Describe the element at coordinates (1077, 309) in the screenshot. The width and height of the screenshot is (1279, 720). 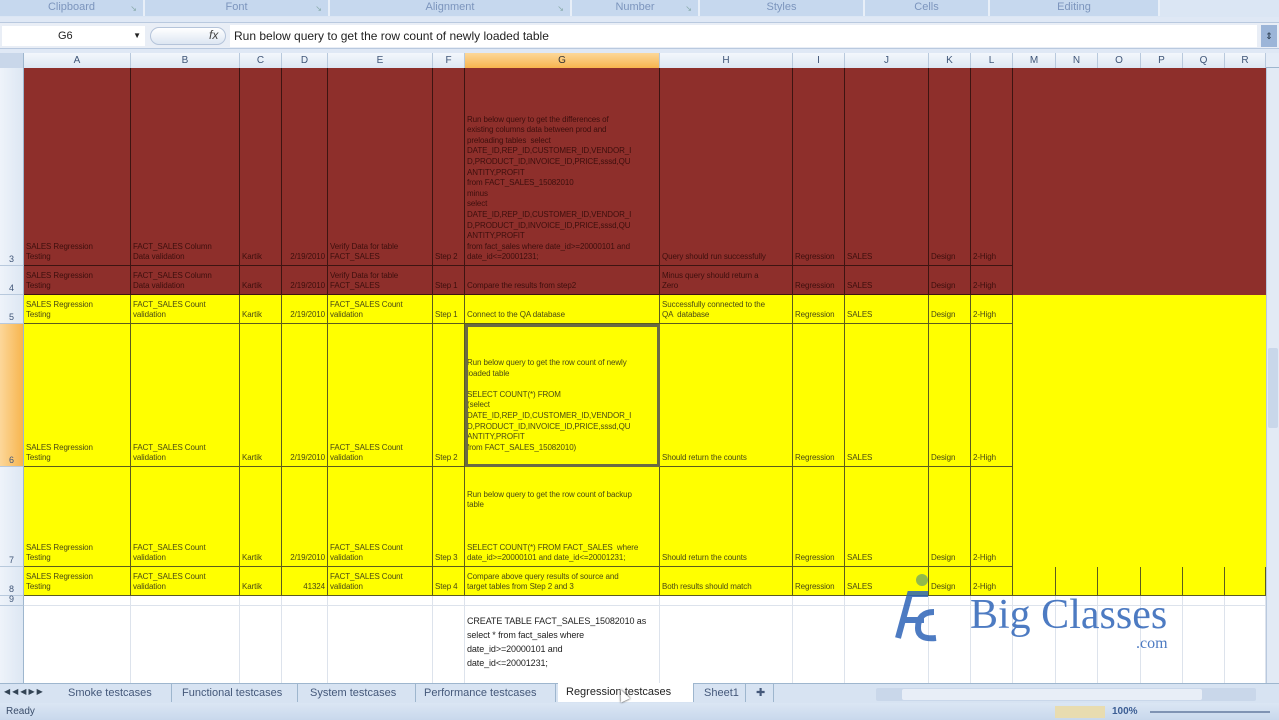
I see `cell-n5` at that location.